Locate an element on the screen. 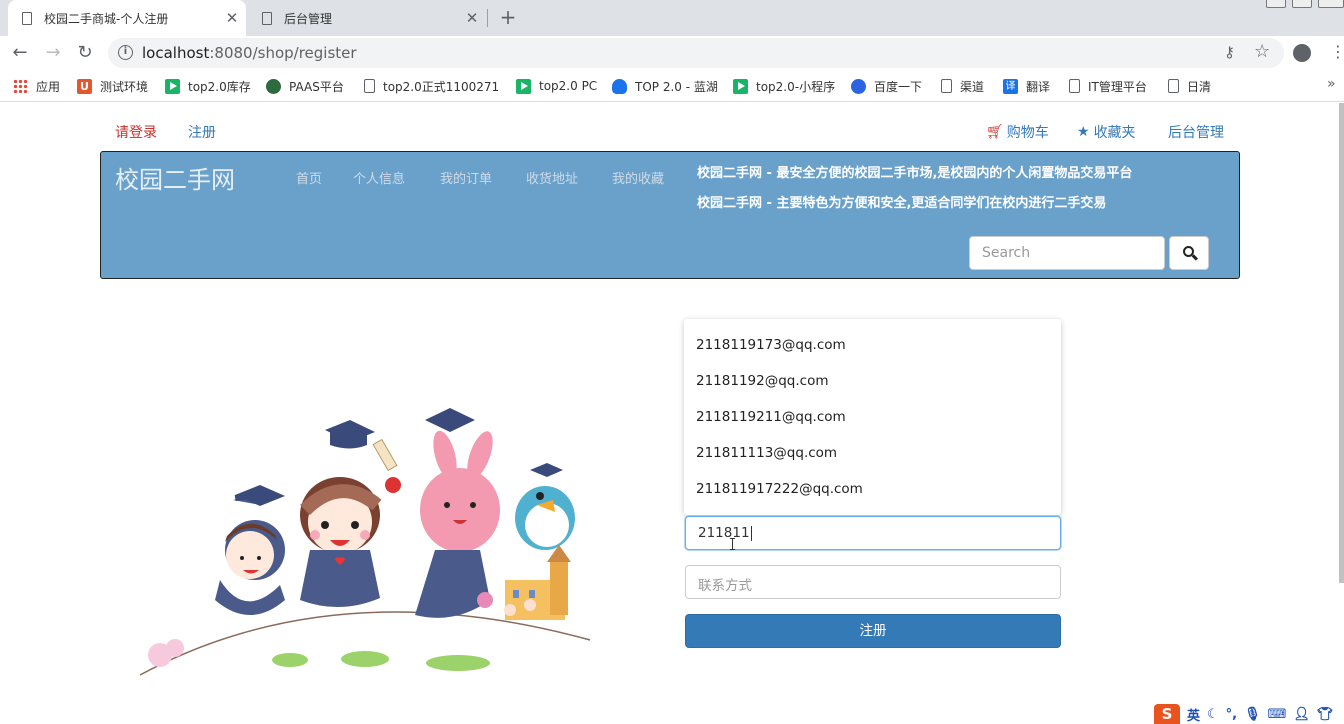 Image resolution: width=1344 pixels, height=724 pixels. search-button is located at coordinates (1189, 253).